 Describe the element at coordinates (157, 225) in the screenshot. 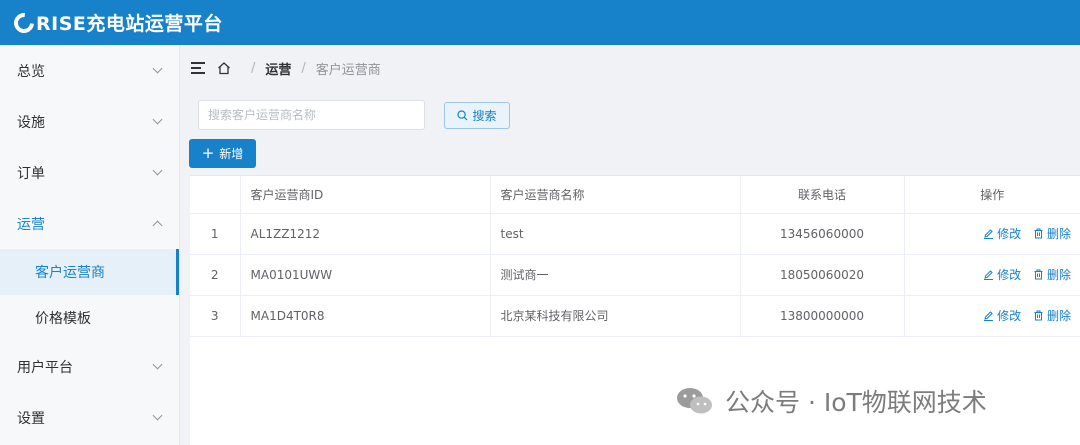

I see `chevron-up-icon` at that location.